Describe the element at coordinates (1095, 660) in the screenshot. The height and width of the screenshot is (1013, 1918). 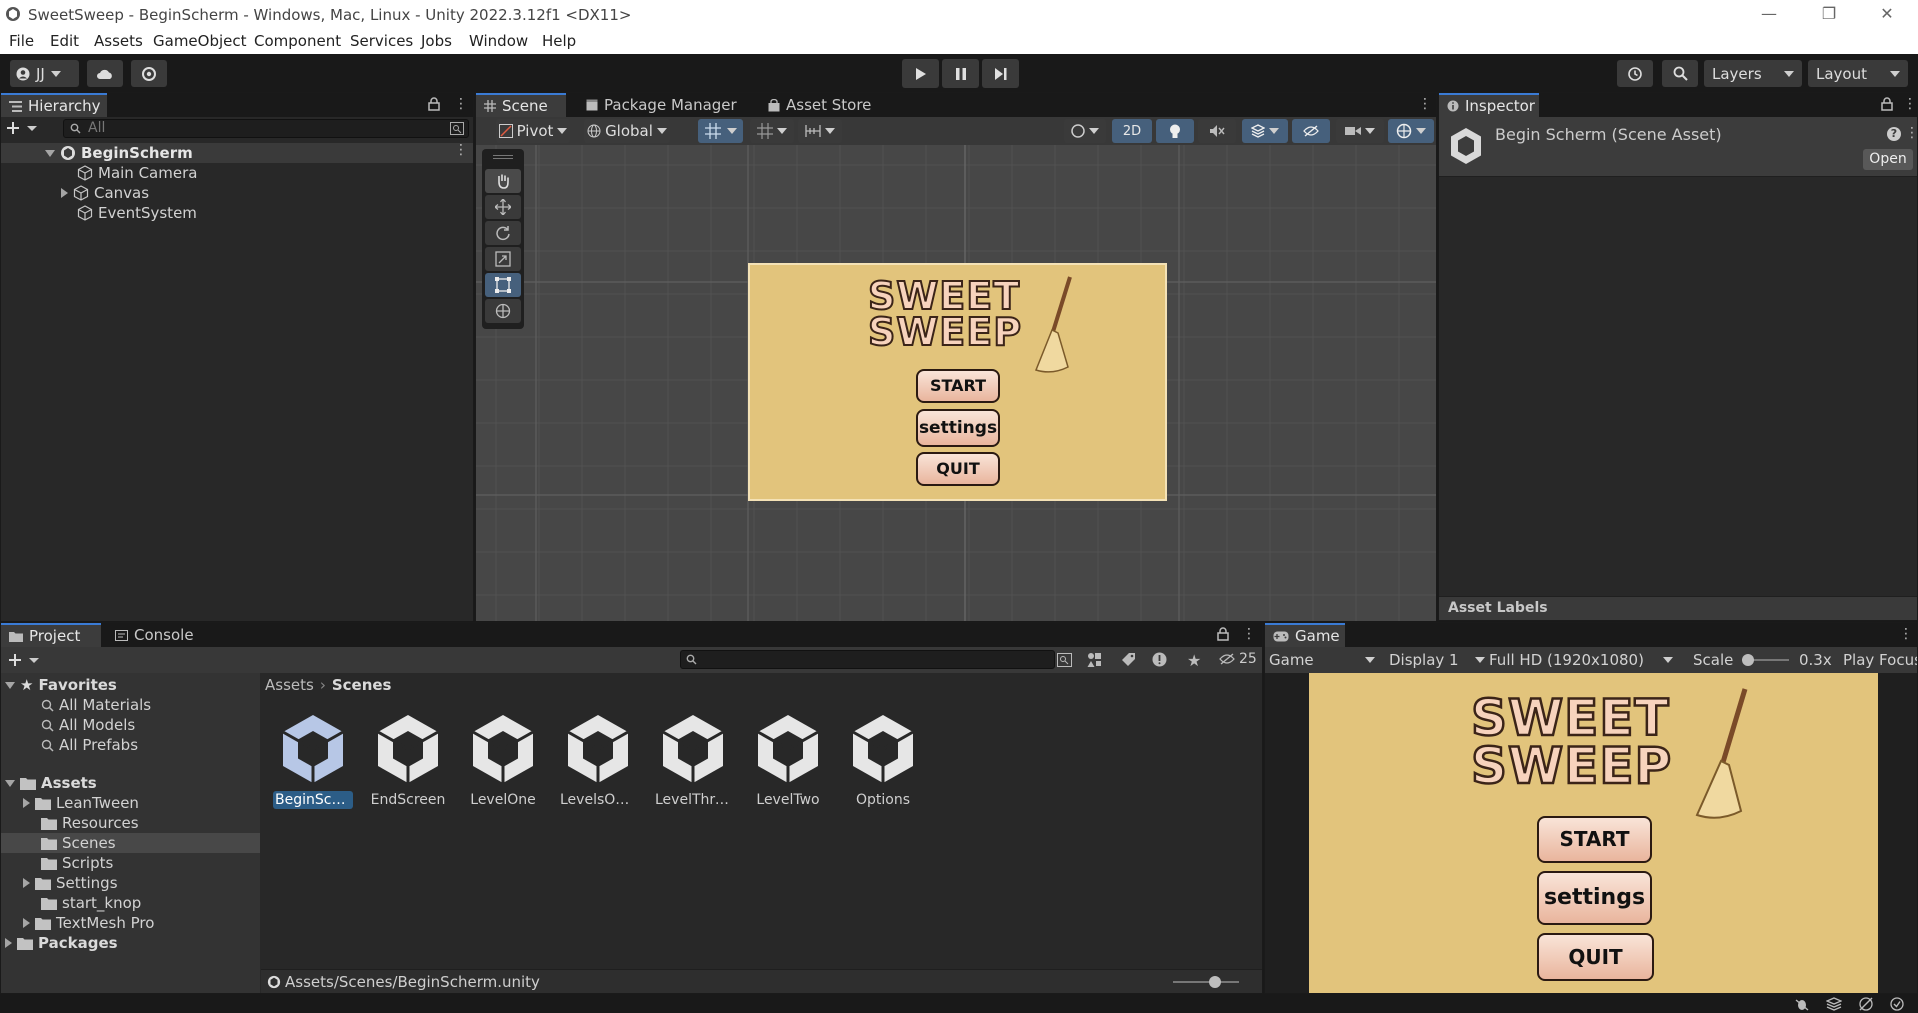
I see `filter-by-type-icon` at that location.